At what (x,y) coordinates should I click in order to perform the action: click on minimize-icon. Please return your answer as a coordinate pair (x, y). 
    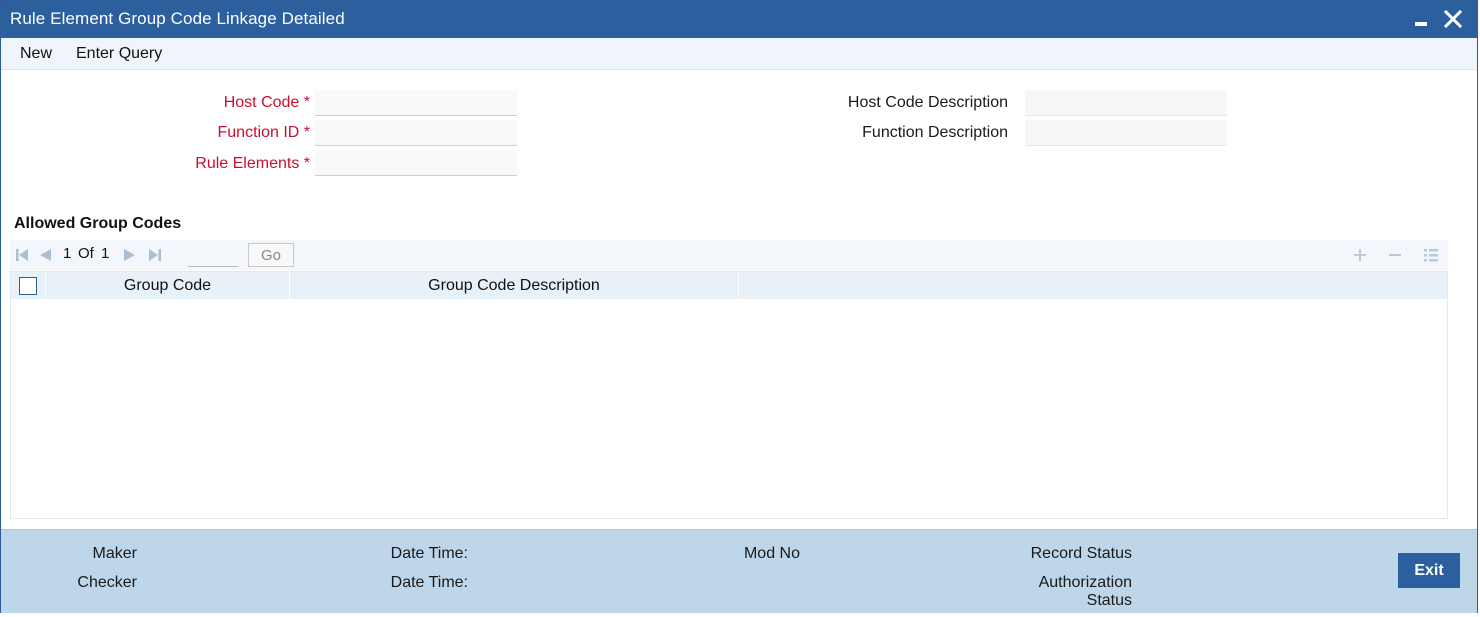
    Looking at the image, I should click on (1421, 24).